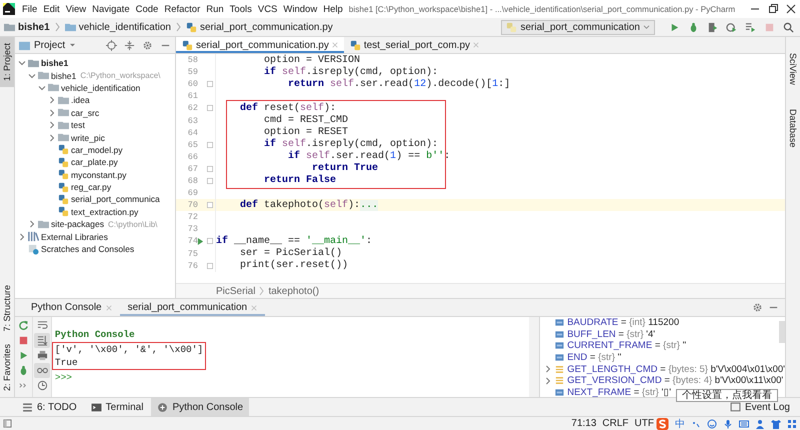 The width and height of the screenshot is (800, 430). Describe the element at coordinates (29, 9) in the screenshot. I see `menu-item: File` at that location.